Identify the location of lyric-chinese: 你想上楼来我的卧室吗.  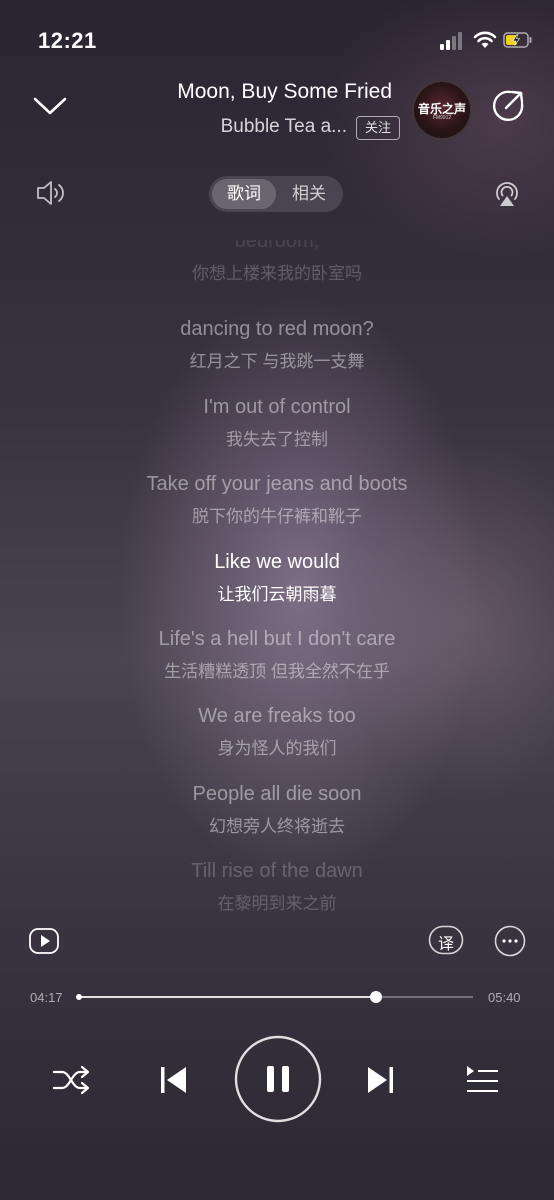
(277, 273).